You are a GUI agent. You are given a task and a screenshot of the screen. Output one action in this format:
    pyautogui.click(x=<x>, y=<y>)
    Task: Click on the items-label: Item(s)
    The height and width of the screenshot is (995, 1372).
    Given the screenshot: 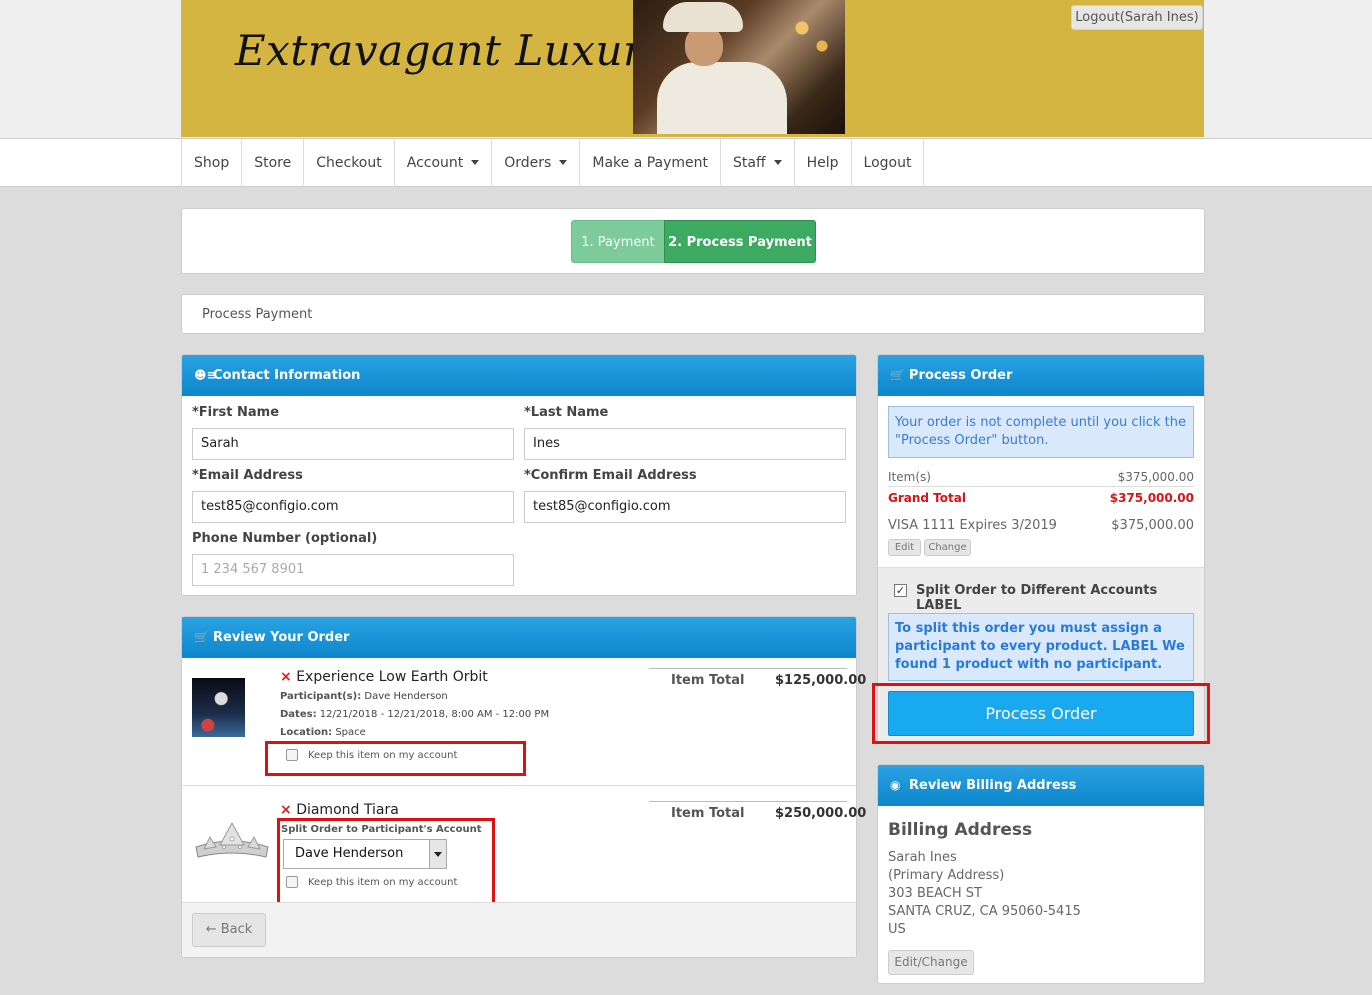 What is the action you would take?
    pyautogui.click(x=909, y=477)
    